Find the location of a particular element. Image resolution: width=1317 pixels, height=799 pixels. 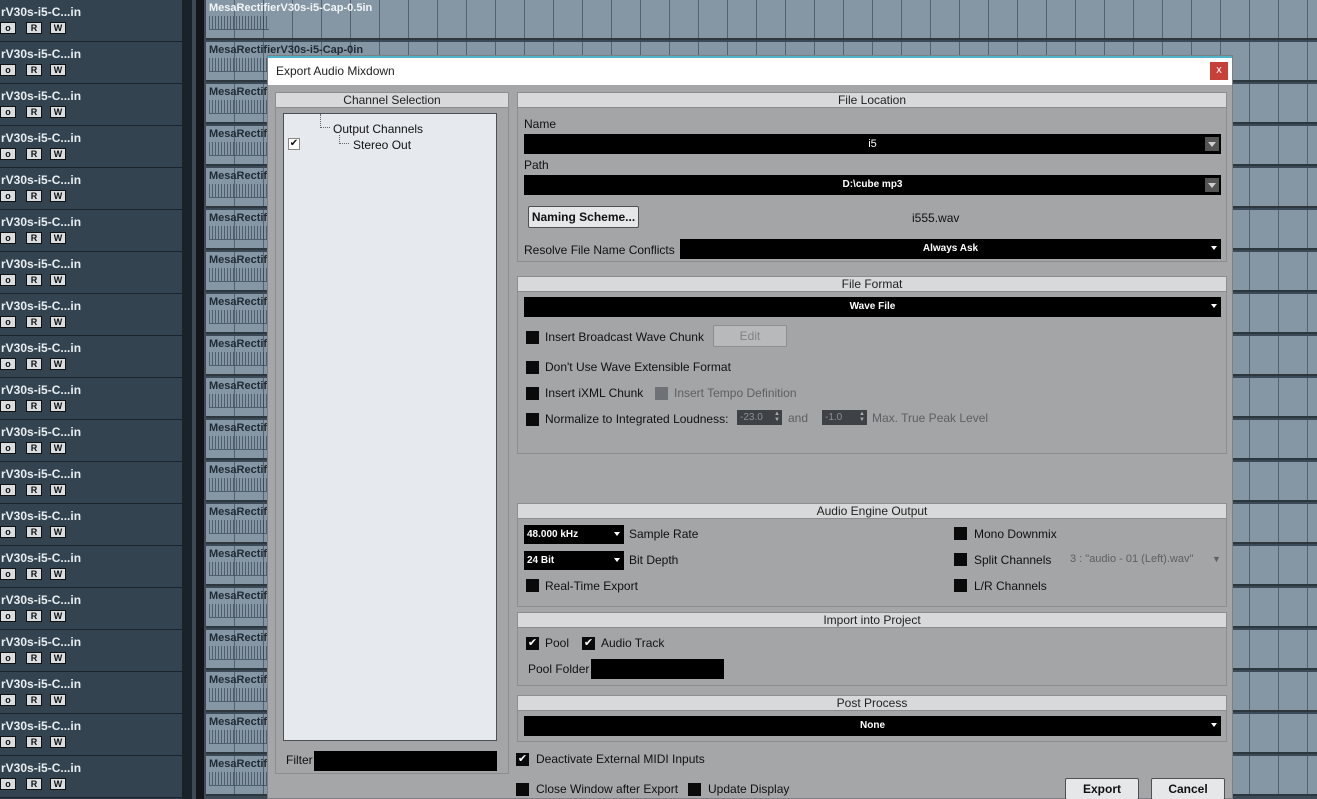

mono-downmix-checkbox is located at coordinates (960, 533).